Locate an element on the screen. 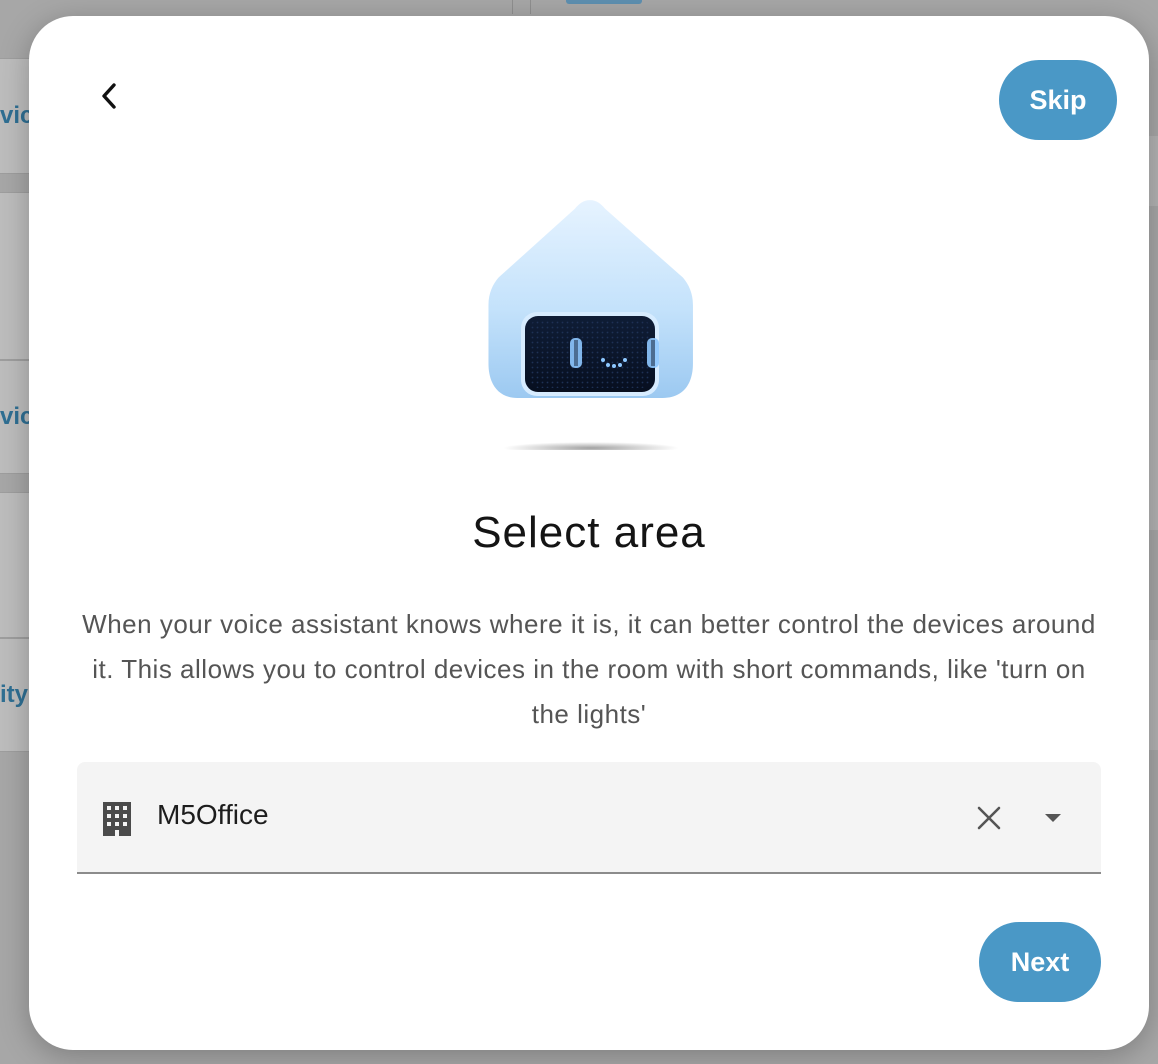 This screenshot has height=1064, width=1158. area-dropdown-button is located at coordinates (1053, 818).